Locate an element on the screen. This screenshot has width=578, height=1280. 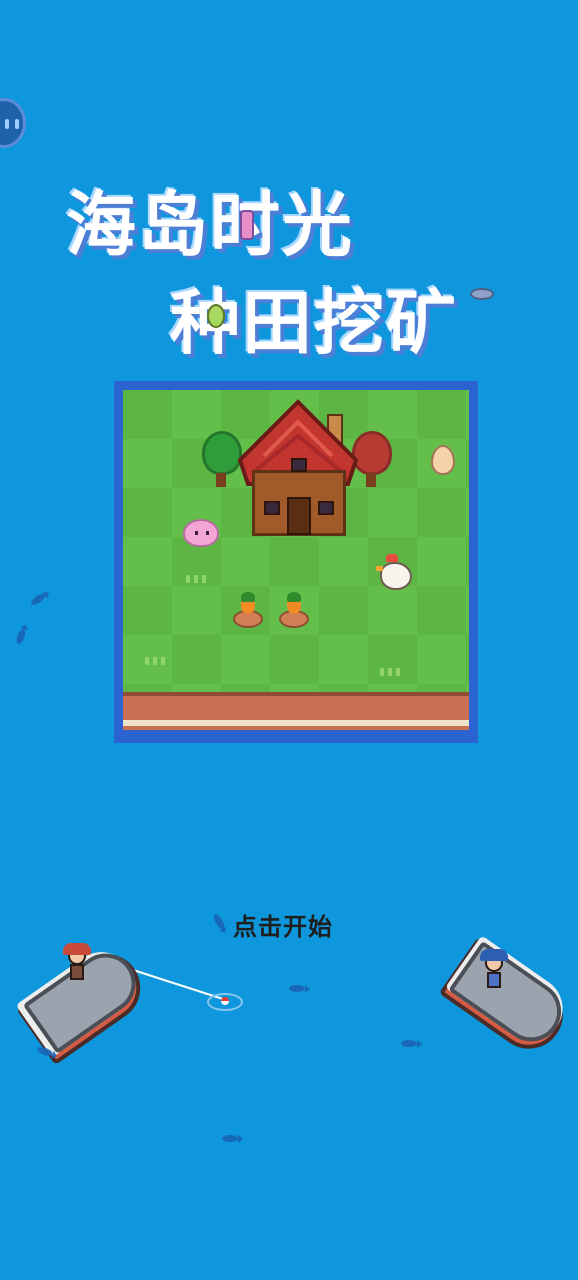
pig-icon is located at coordinates (201, 533).